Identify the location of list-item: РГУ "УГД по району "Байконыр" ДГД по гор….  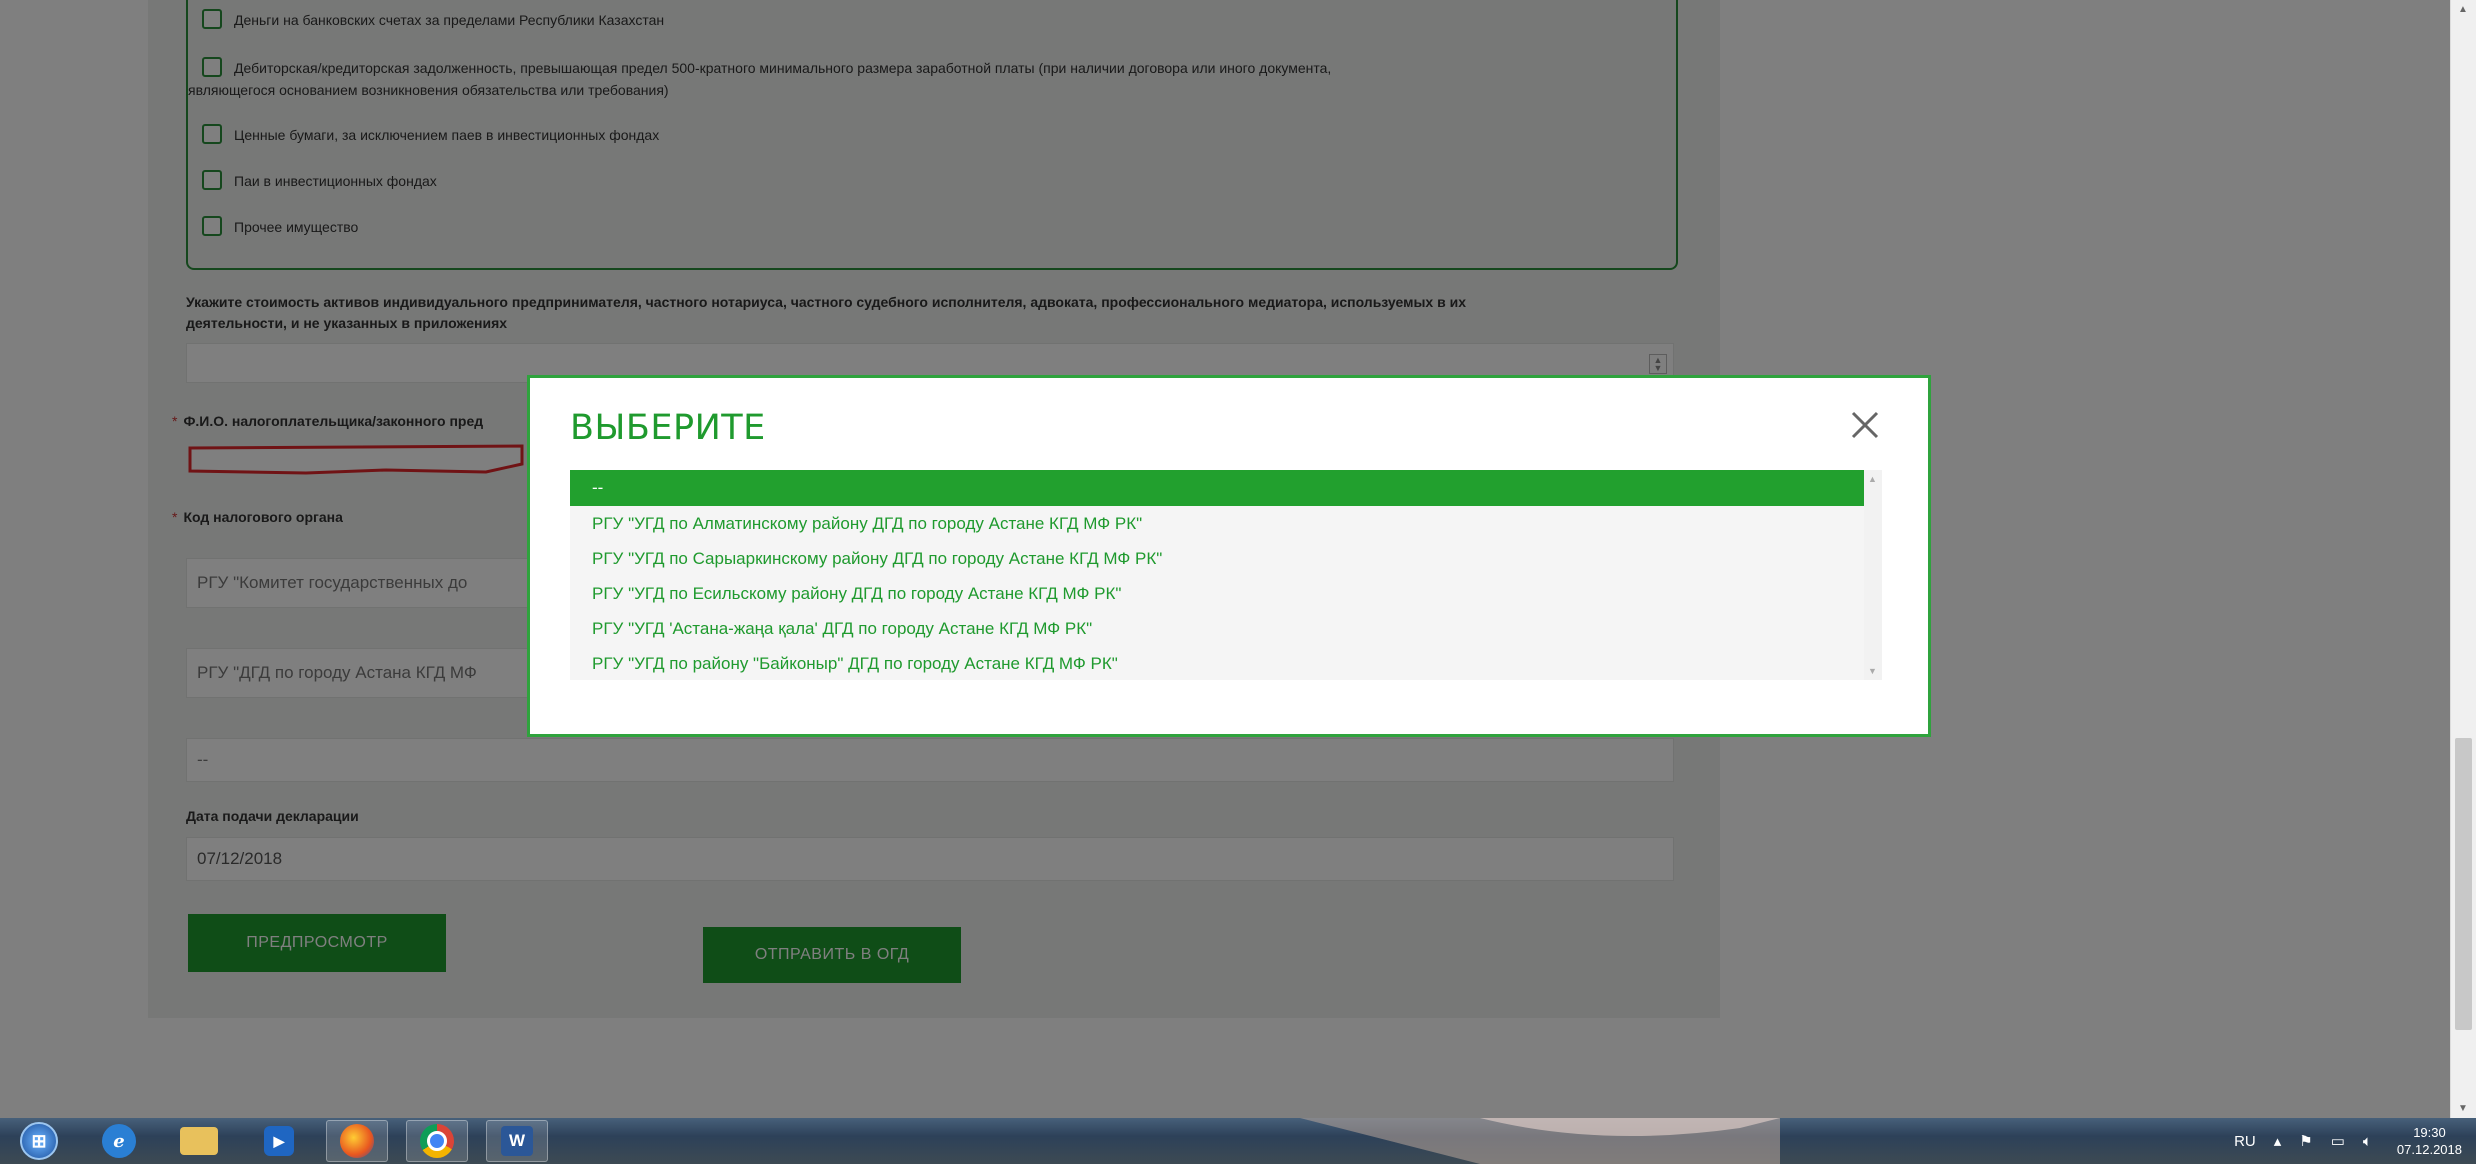
(1226, 663).